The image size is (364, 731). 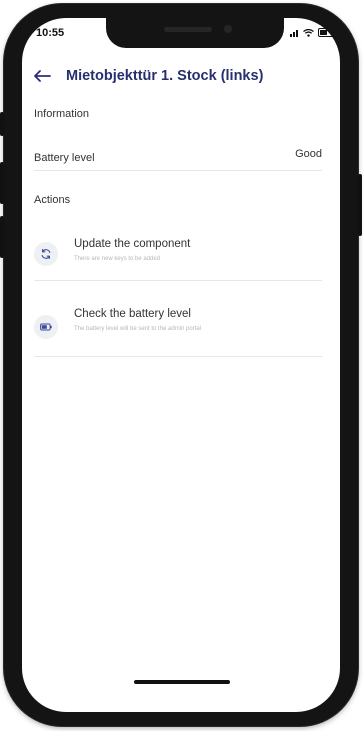 I want to click on arrow-left-icon, so click(x=42, y=76).